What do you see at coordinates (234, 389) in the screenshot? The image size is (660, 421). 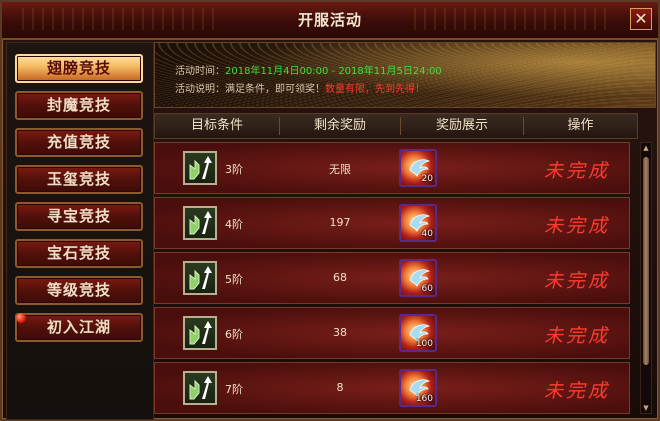 I see `tier-label: 7阶` at bounding box center [234, 389].